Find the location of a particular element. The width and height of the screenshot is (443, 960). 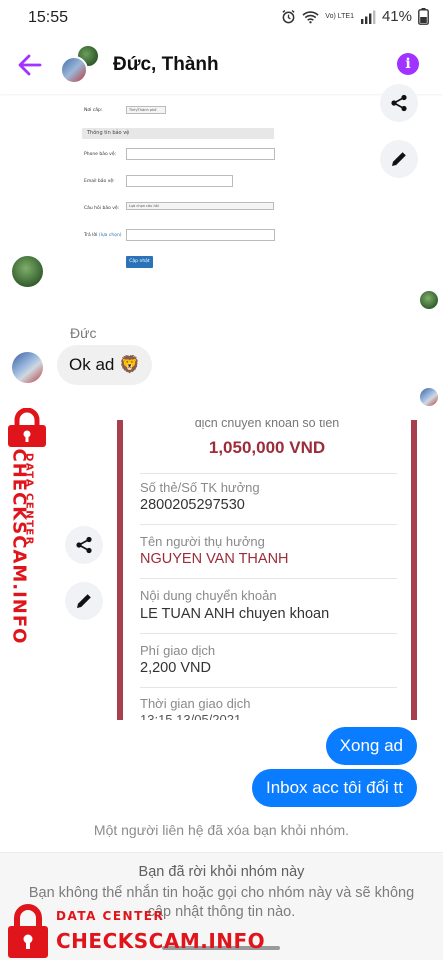

form-section-title: Thông tin bảo vệ is located at coordinates (178, 133).